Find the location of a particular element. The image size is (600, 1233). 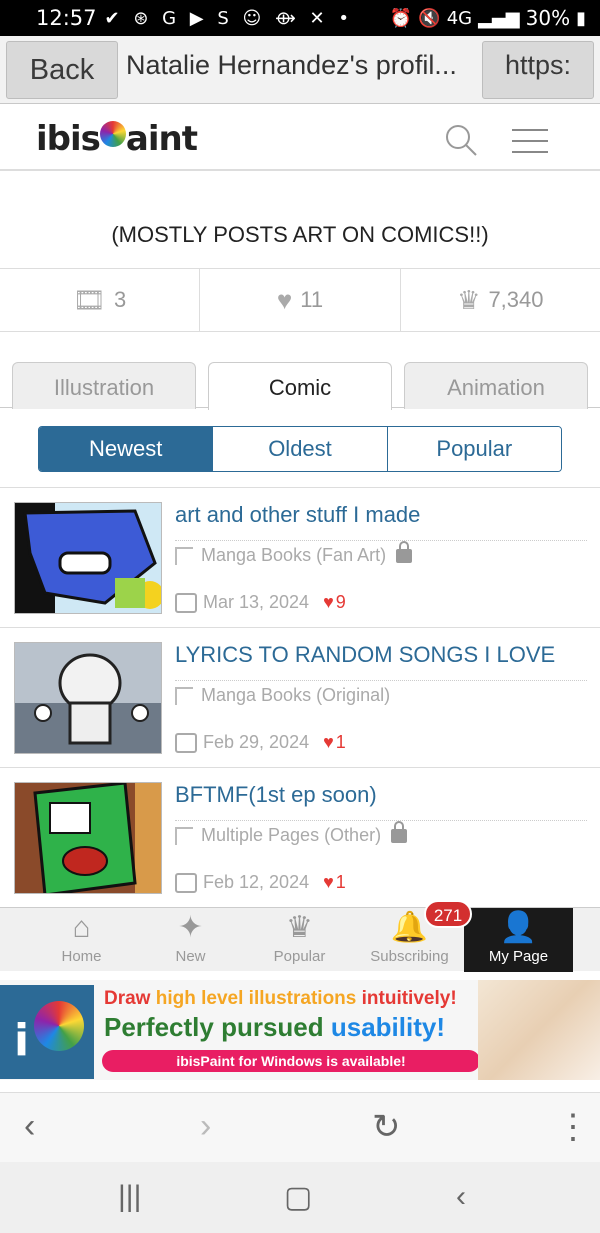

sort-popular: Popular is located at coordinates (474, 449).